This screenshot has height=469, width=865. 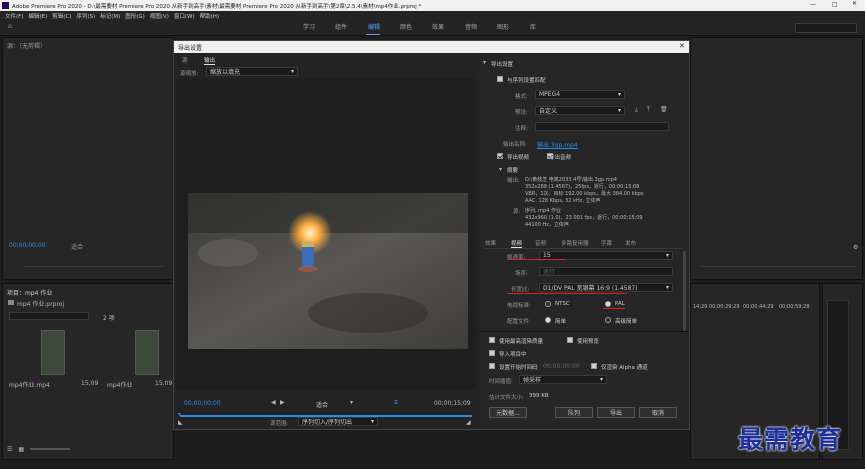 I want to click on playhead-icon: ▾, so click(x=179, y=414).